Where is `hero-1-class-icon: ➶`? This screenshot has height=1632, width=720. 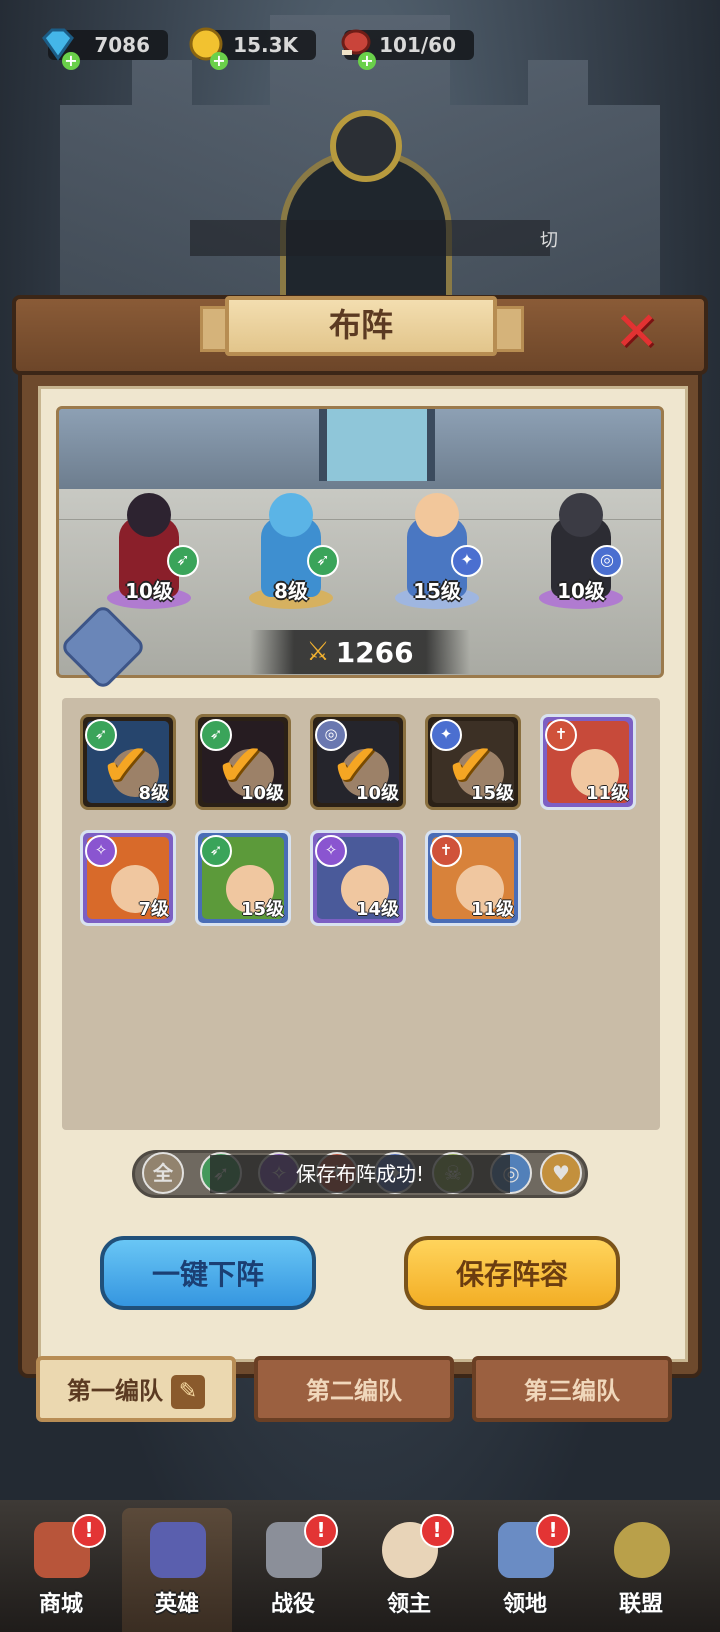 hero-1-class-icon: ➶ is located at coordinates (183, 561).